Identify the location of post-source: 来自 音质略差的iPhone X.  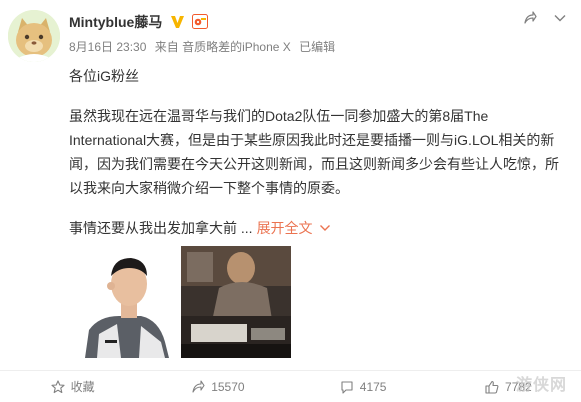
(222, 47).